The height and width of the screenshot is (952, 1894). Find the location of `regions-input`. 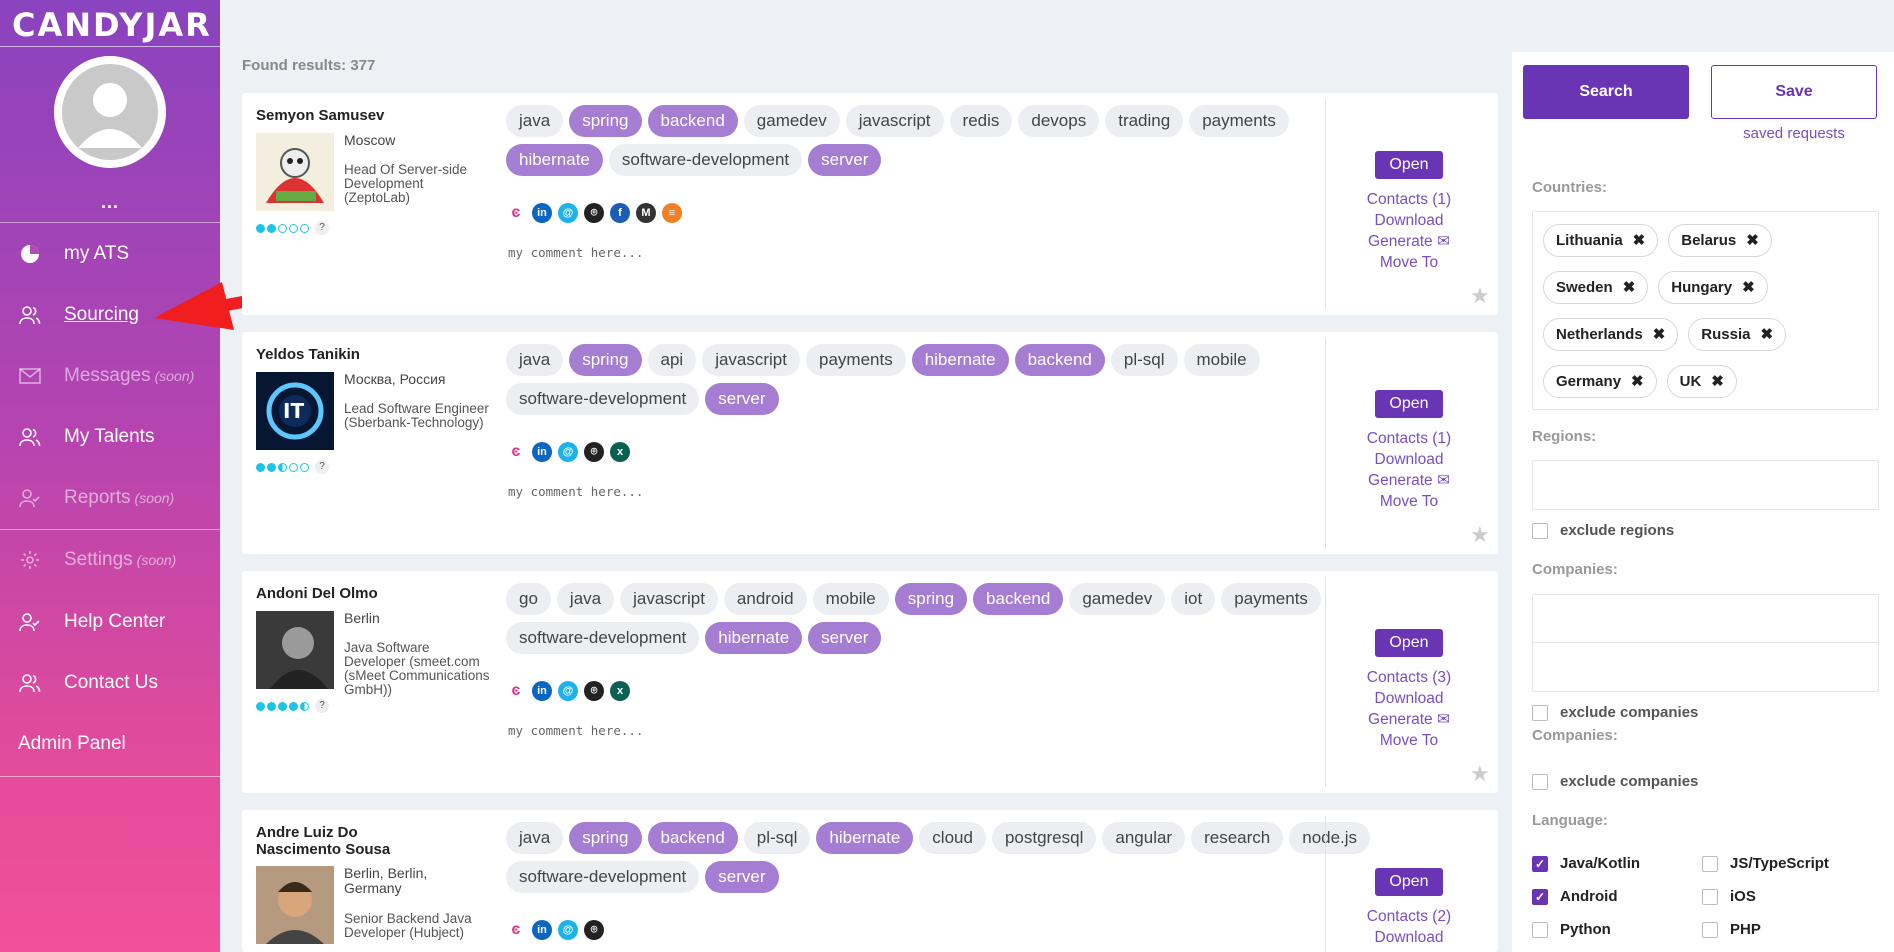

regions-input is located at coordinates (1705, 485).